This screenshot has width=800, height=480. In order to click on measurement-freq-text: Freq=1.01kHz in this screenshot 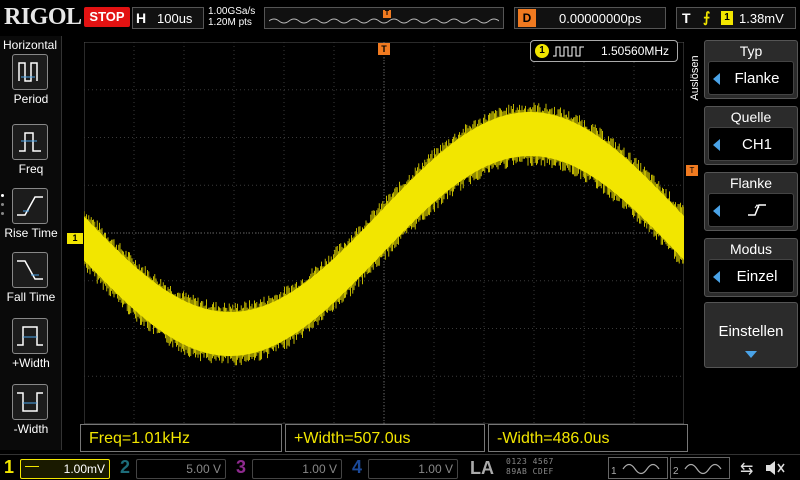, I will do `click(139, 438)`.